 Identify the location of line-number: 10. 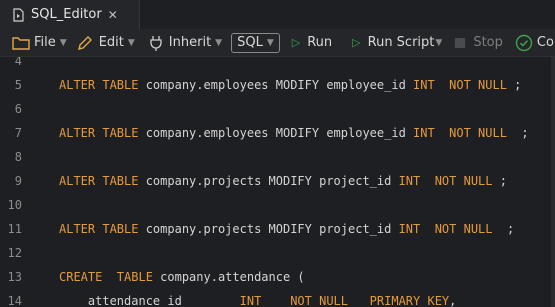
(14, 205).